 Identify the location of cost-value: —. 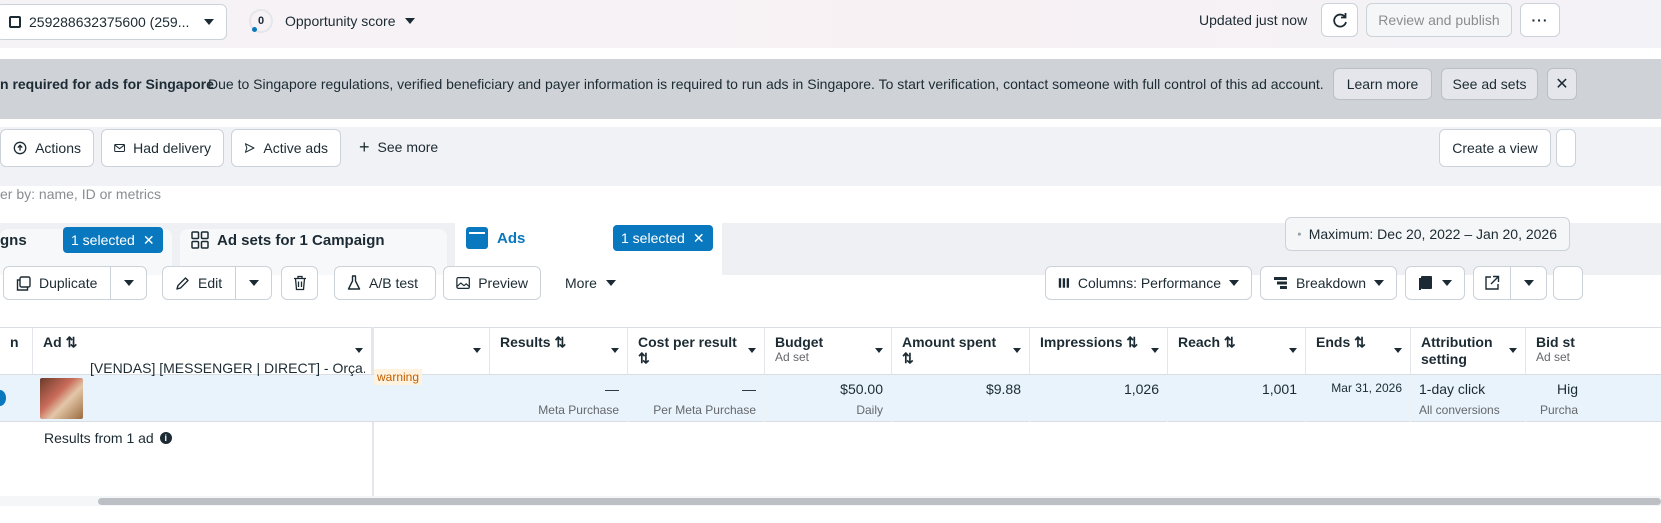
(749, 389).